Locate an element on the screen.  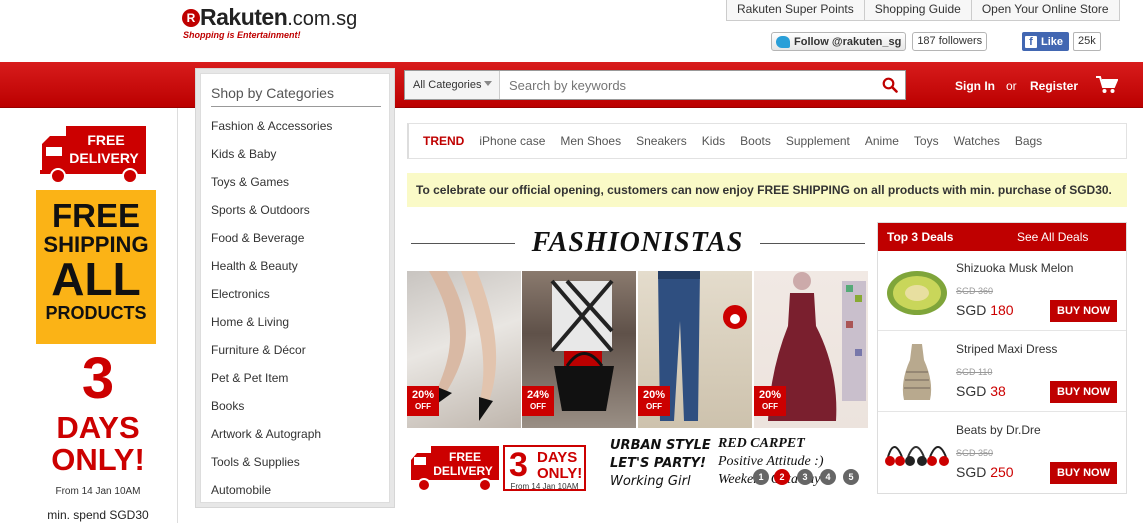
category-kids-baby: Kids & Baby is located at coordinates (243, 154).